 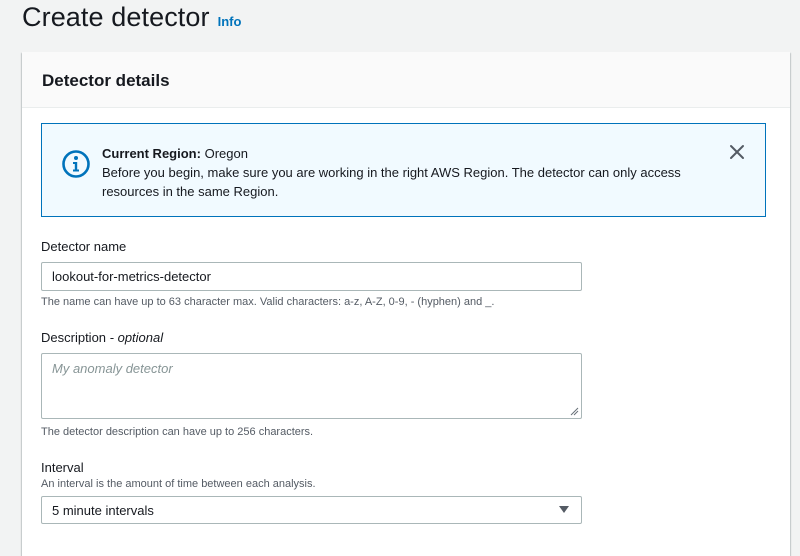 I want to click on optional-tag: - optional, so click(x=136, y=337).